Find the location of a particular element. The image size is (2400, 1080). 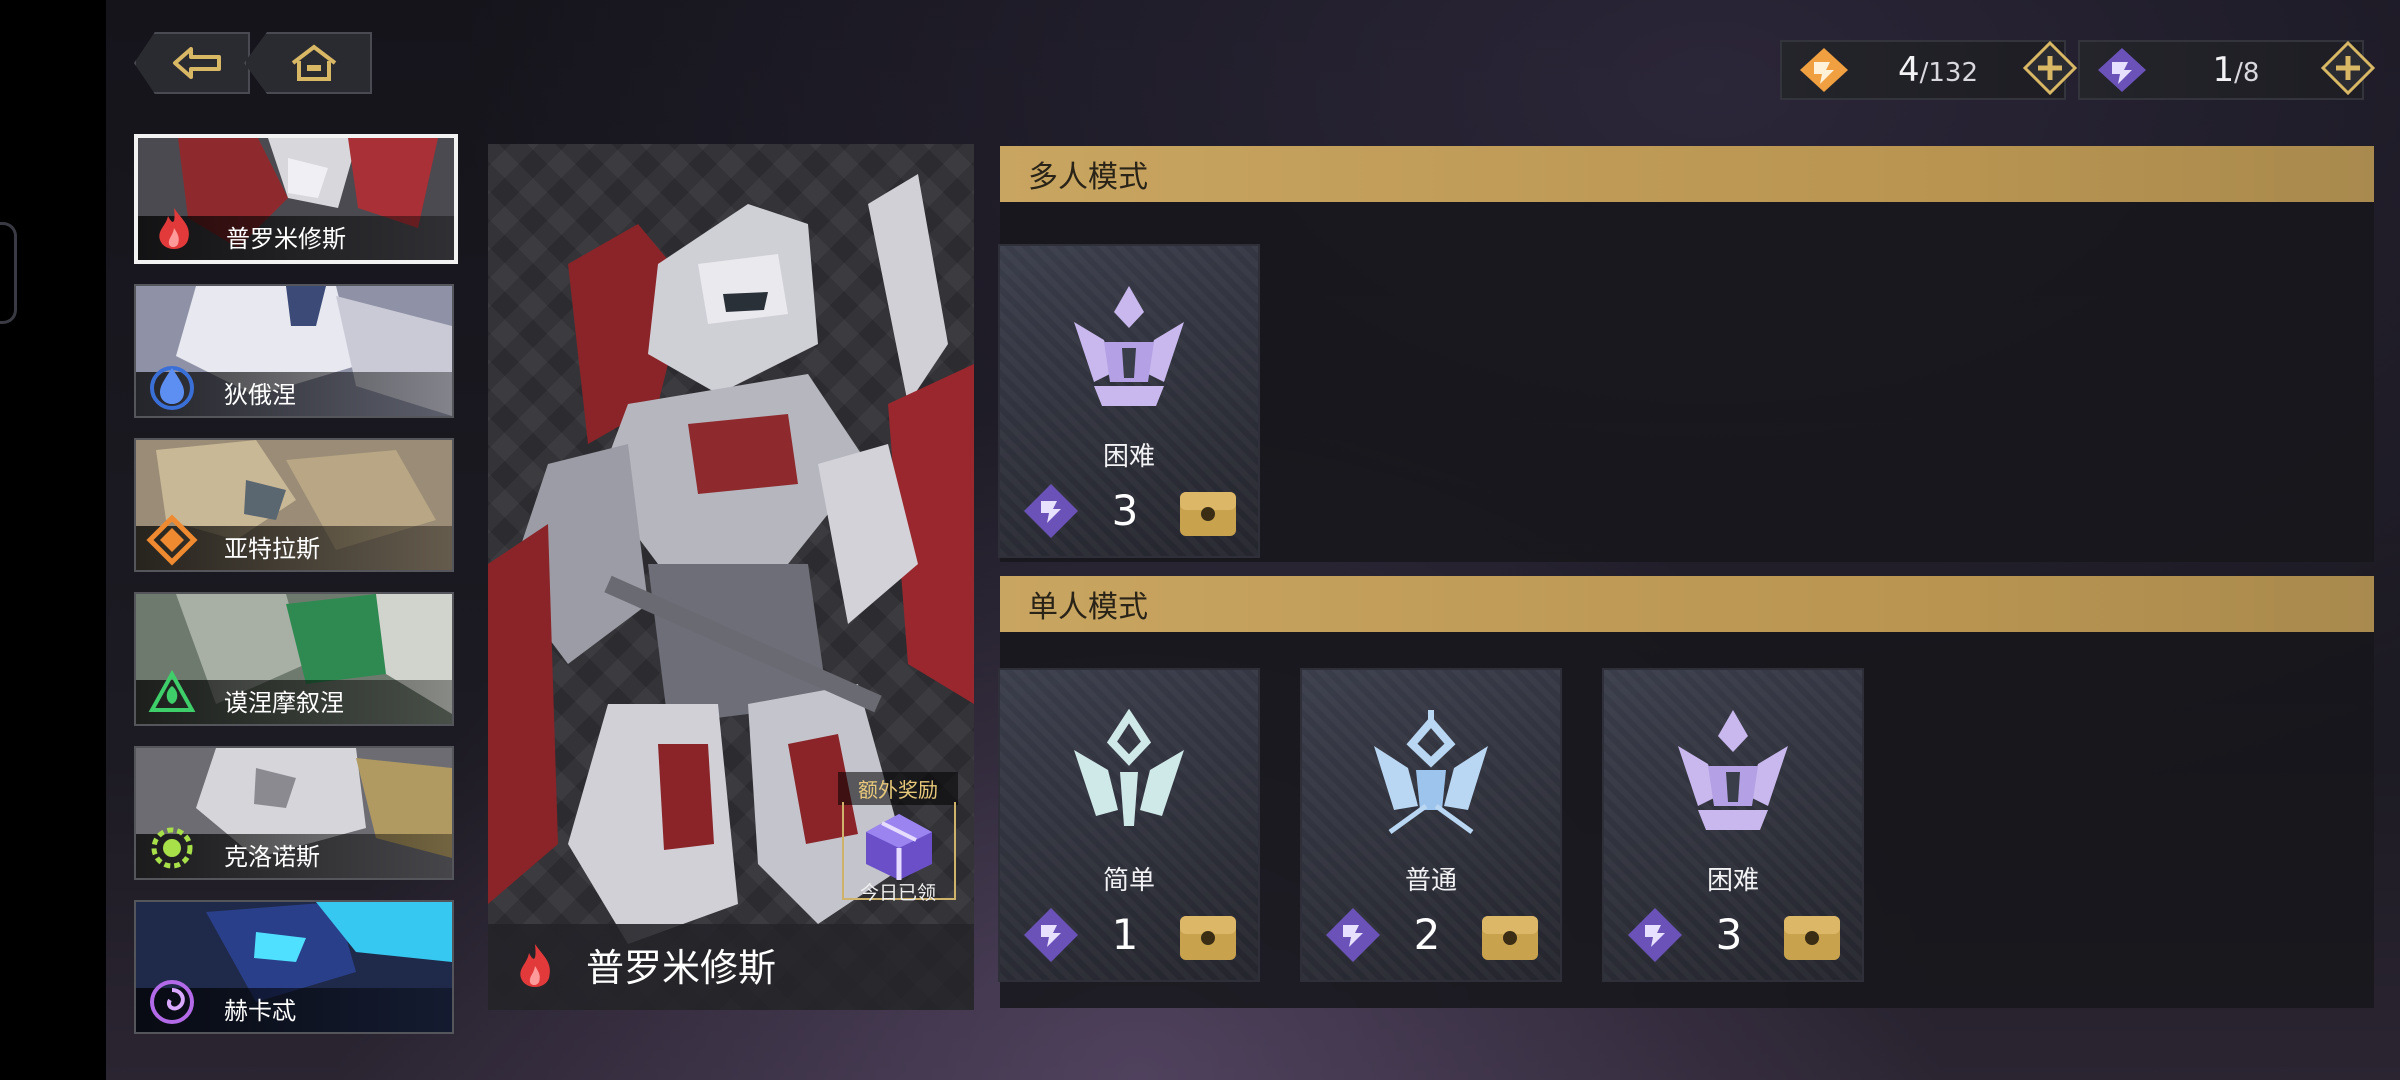

character-name: 谟涅摩叙涅 is located at coordinates (284, 703).